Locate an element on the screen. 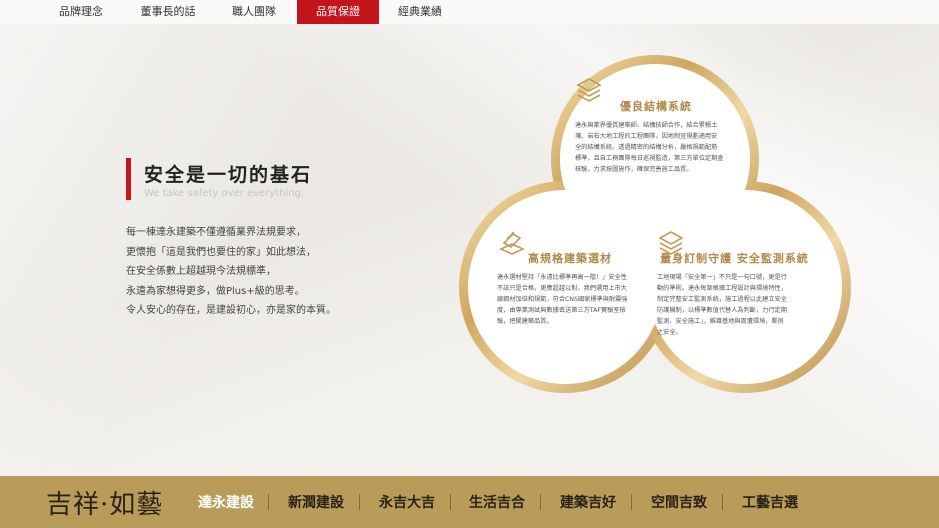  footer-link-dayong: 達永建設 is located at coordinates (226, 502).